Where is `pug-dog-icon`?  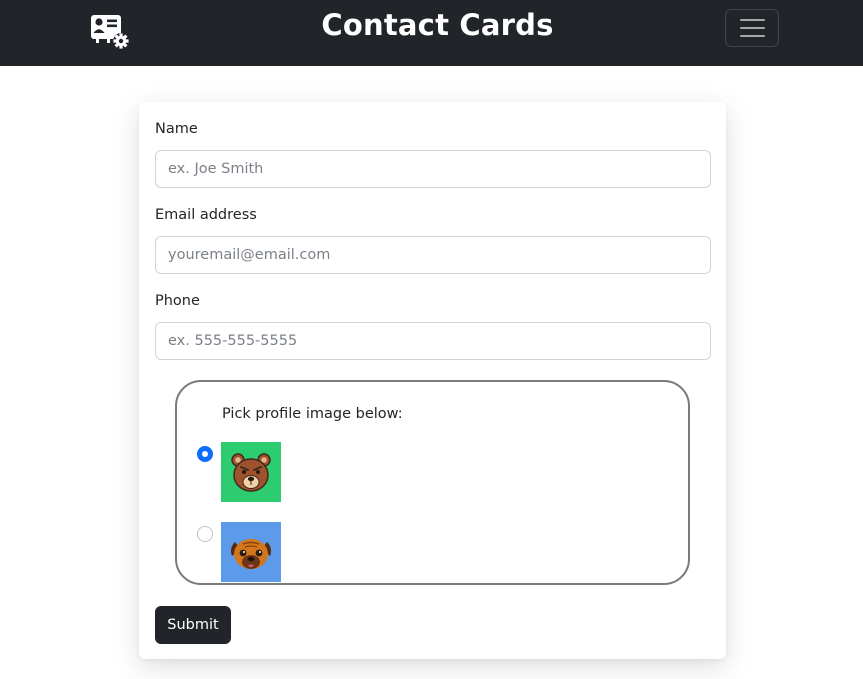 pug-dog-icon is located at coordinates (251, 552).